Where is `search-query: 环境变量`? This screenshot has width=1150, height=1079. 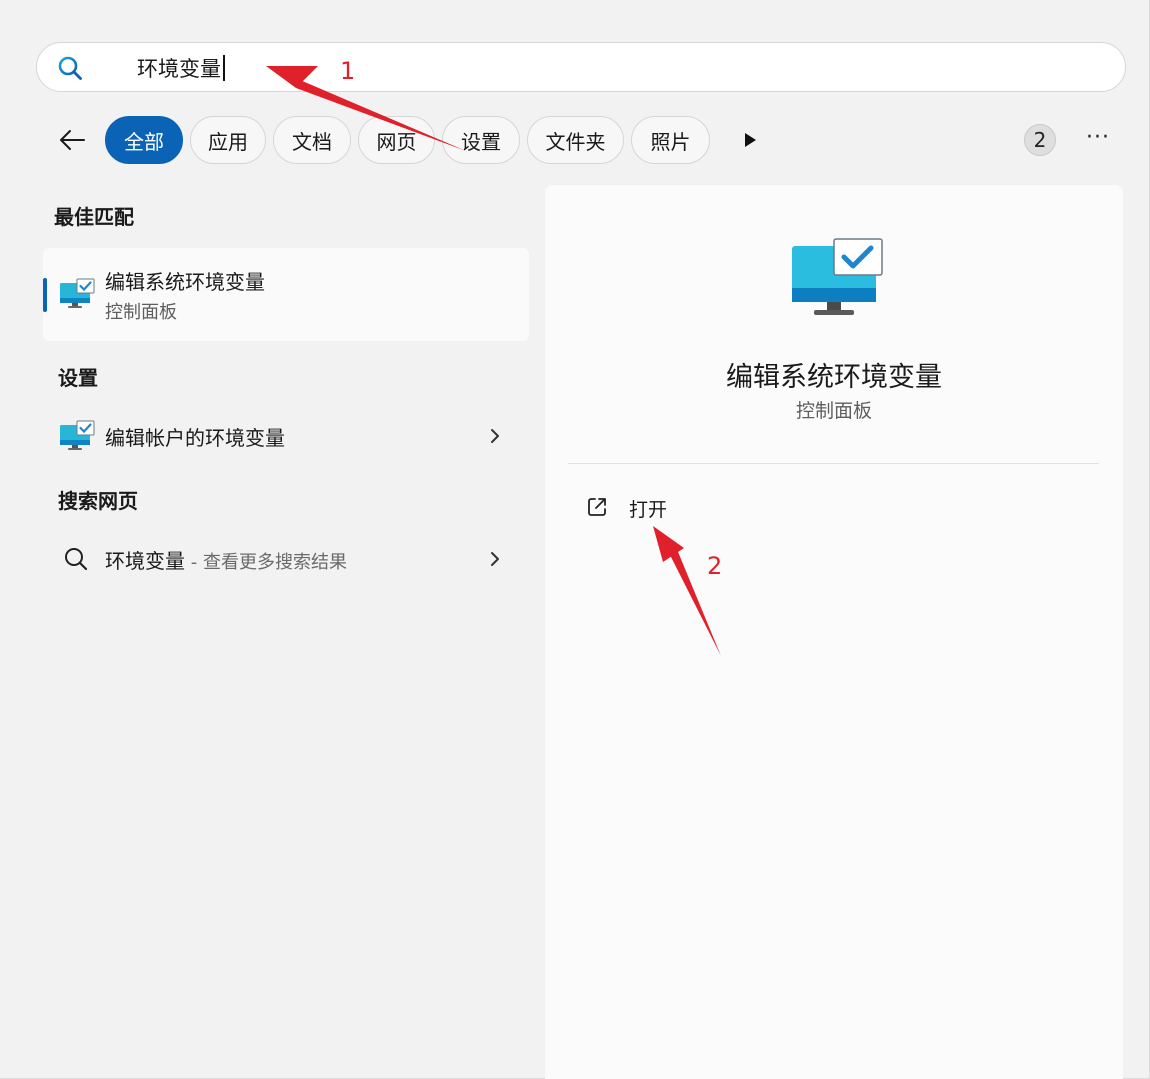
search-query: 环境变量 is located at coordinates (179, 69).